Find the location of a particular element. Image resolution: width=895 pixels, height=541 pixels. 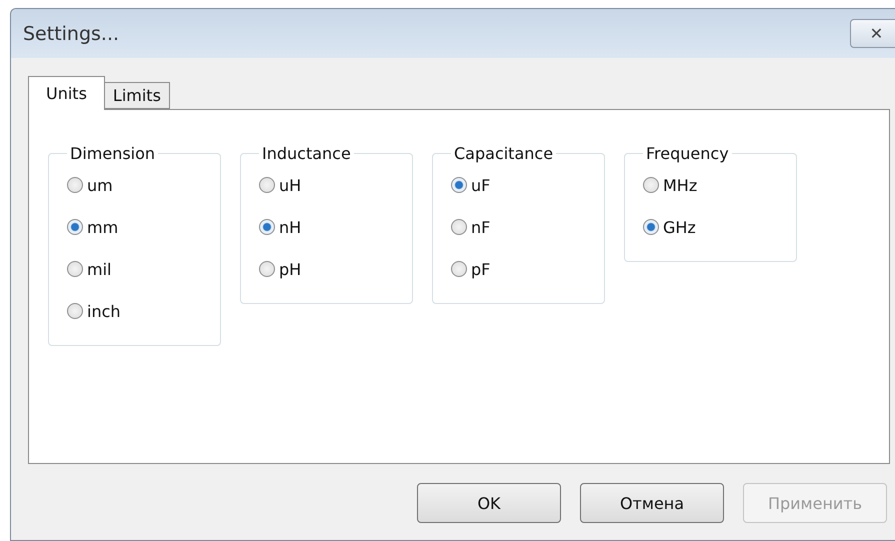

tab: Limits is located at coordinates (137, 95).